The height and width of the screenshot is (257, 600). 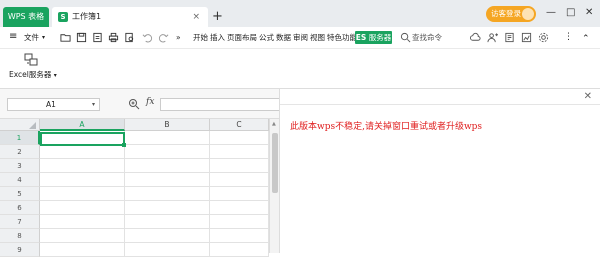 I want to click on name-box: A1 ▾, so click(x=53, y=104).